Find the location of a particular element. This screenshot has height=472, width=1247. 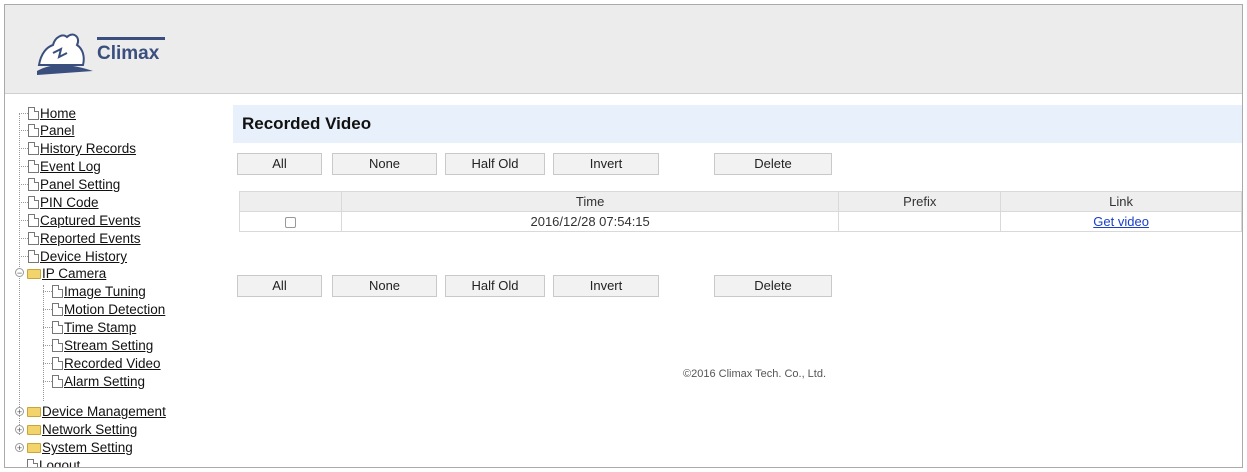

sidebar-item-captured-events: Captured Events is located at coordinates (80, 220).